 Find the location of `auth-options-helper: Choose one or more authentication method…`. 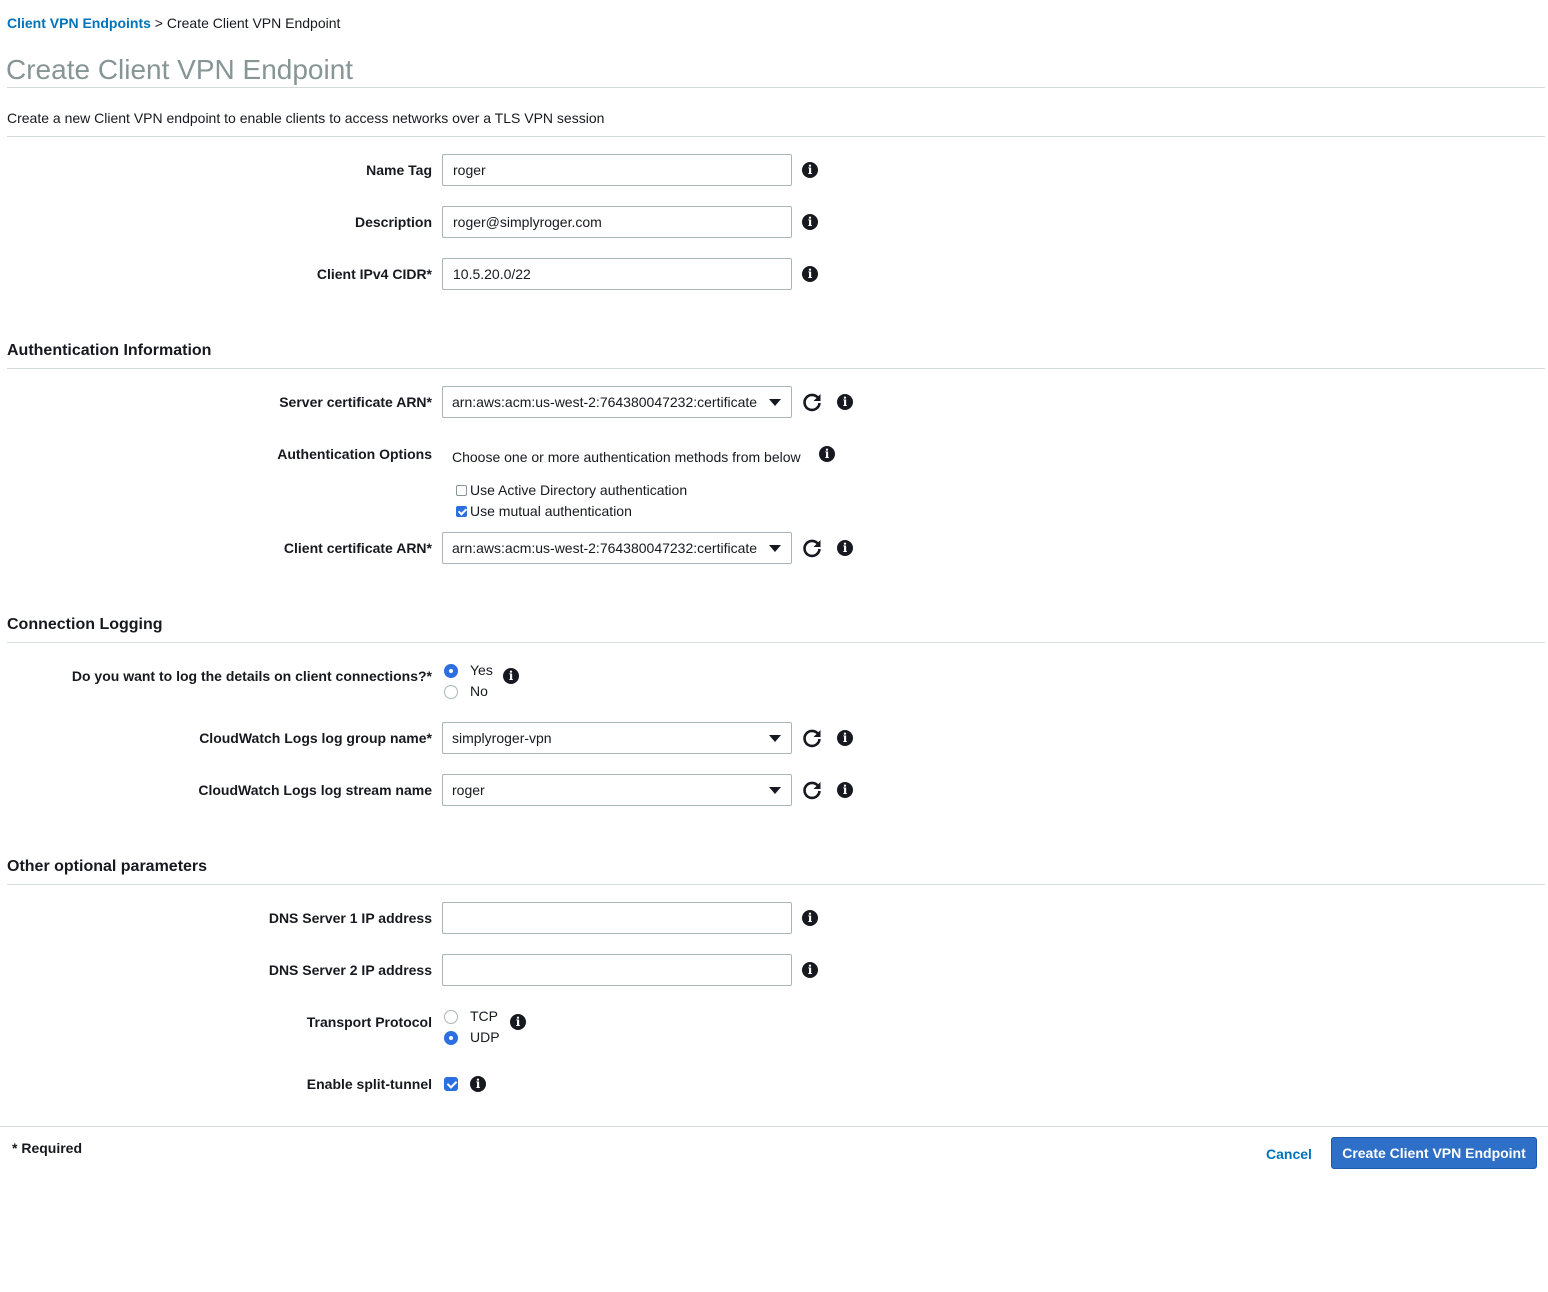

auth-options-helper: Choose one or more authentication method… is located at coordinates (626, 457).